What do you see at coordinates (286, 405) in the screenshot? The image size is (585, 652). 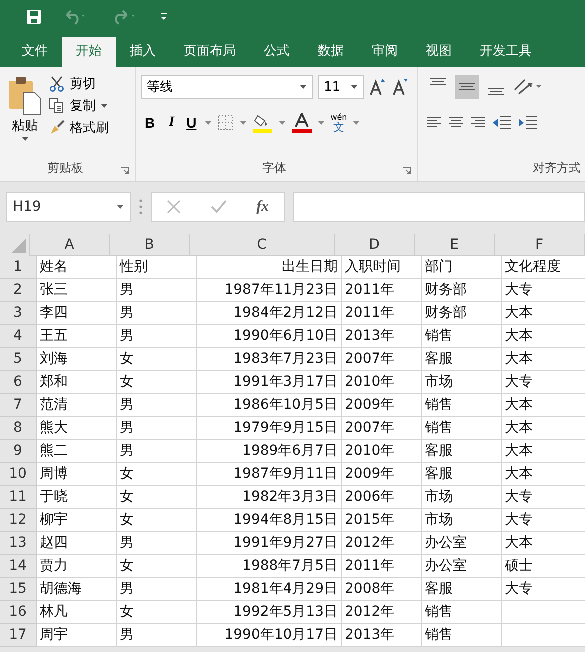 I see `table-cell: 1986年10月5日` at bounding box center [286, 405].